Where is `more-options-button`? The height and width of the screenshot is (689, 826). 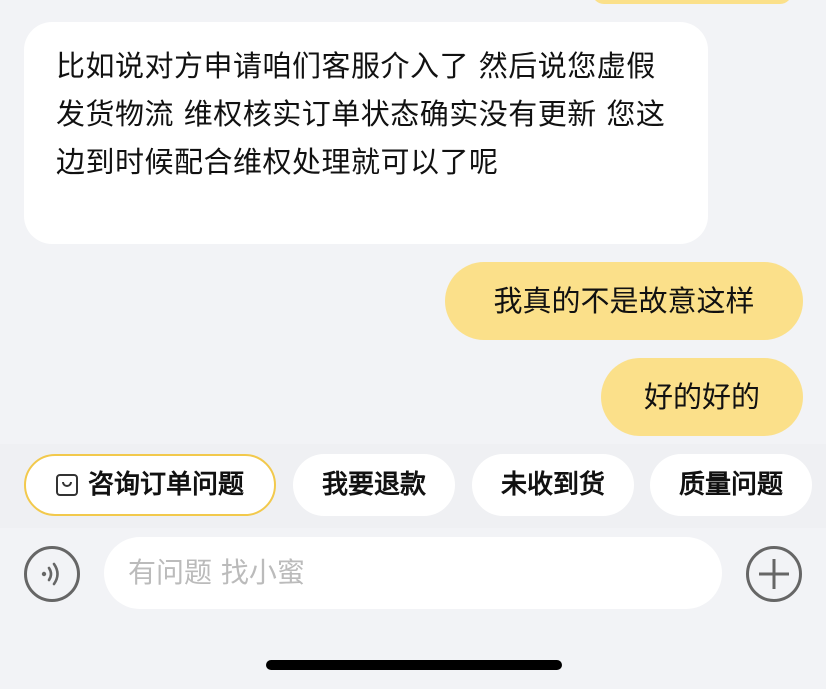 more-options-button is located at coordinates (774, 574).